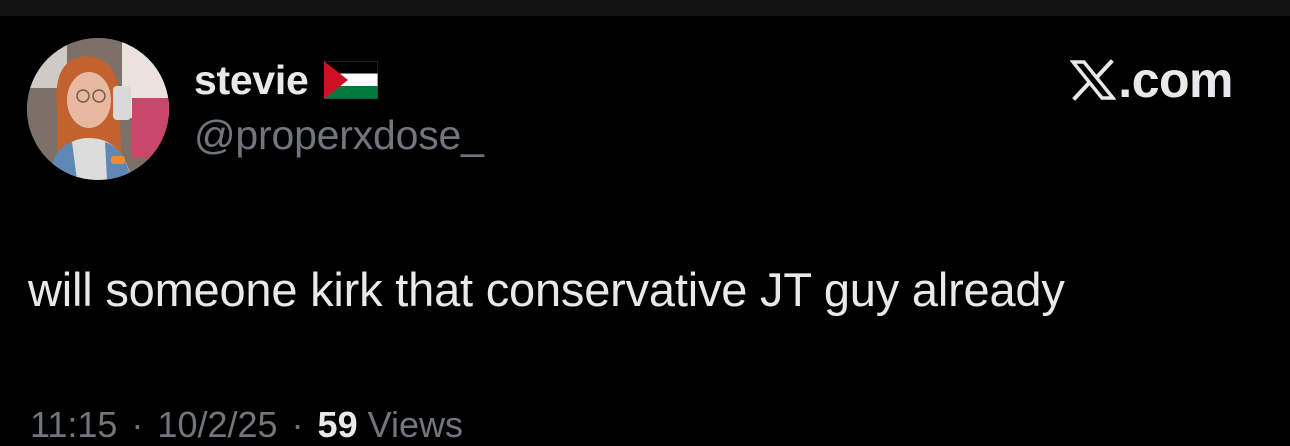 The image size is (1290, 446). I want to click on tweet-time: 11:15, so click(73, 425).